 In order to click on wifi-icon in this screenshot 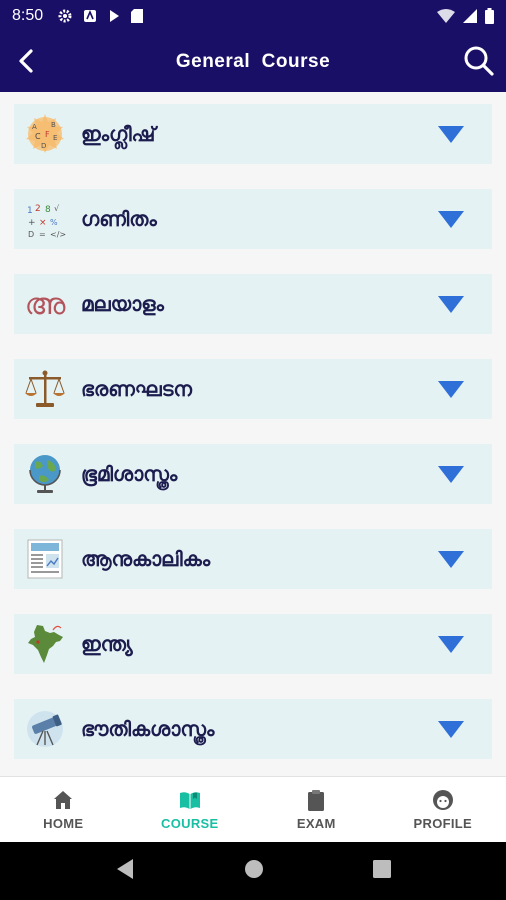, I will do `click(446, 16)`.